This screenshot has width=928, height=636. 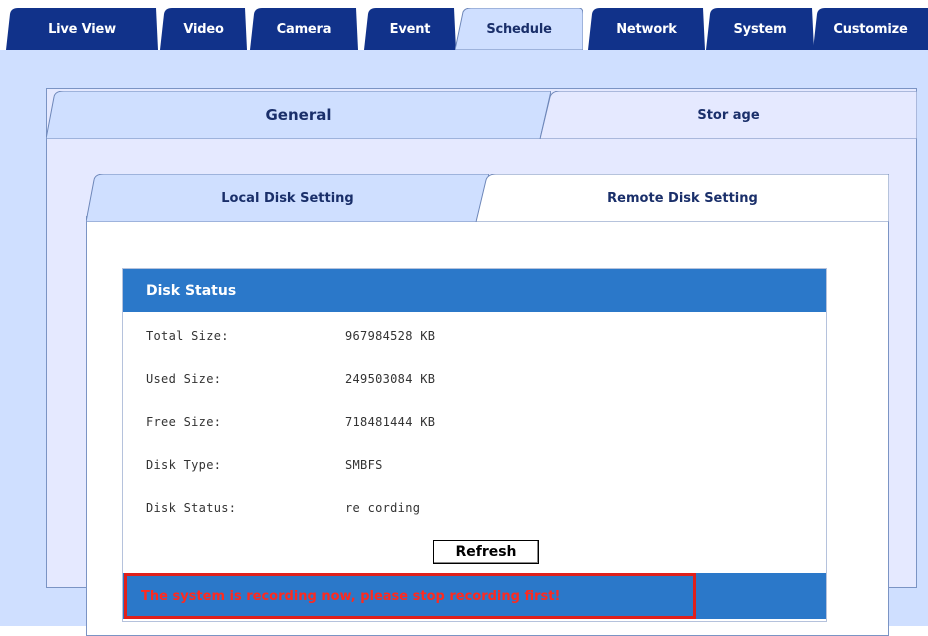 I want to click on free-size-row: Free Size: 718481444 KB, so click(x=474, y=425).